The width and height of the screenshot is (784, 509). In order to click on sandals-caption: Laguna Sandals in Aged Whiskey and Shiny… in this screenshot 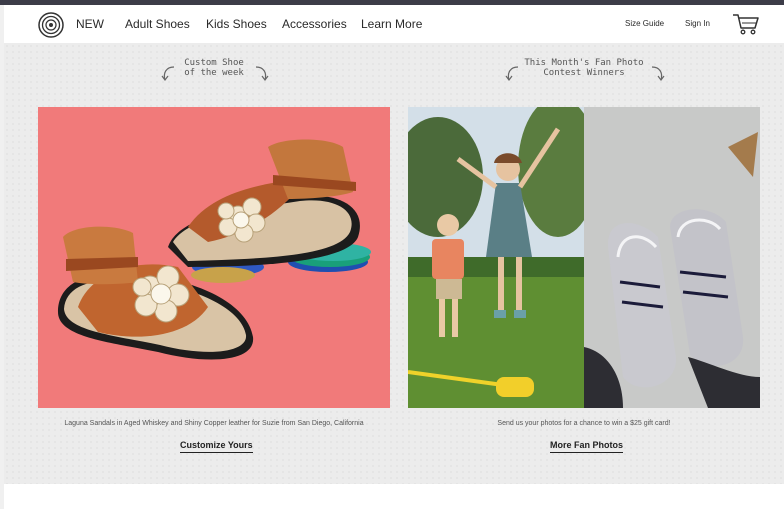, I will do `click(214, 423)`.